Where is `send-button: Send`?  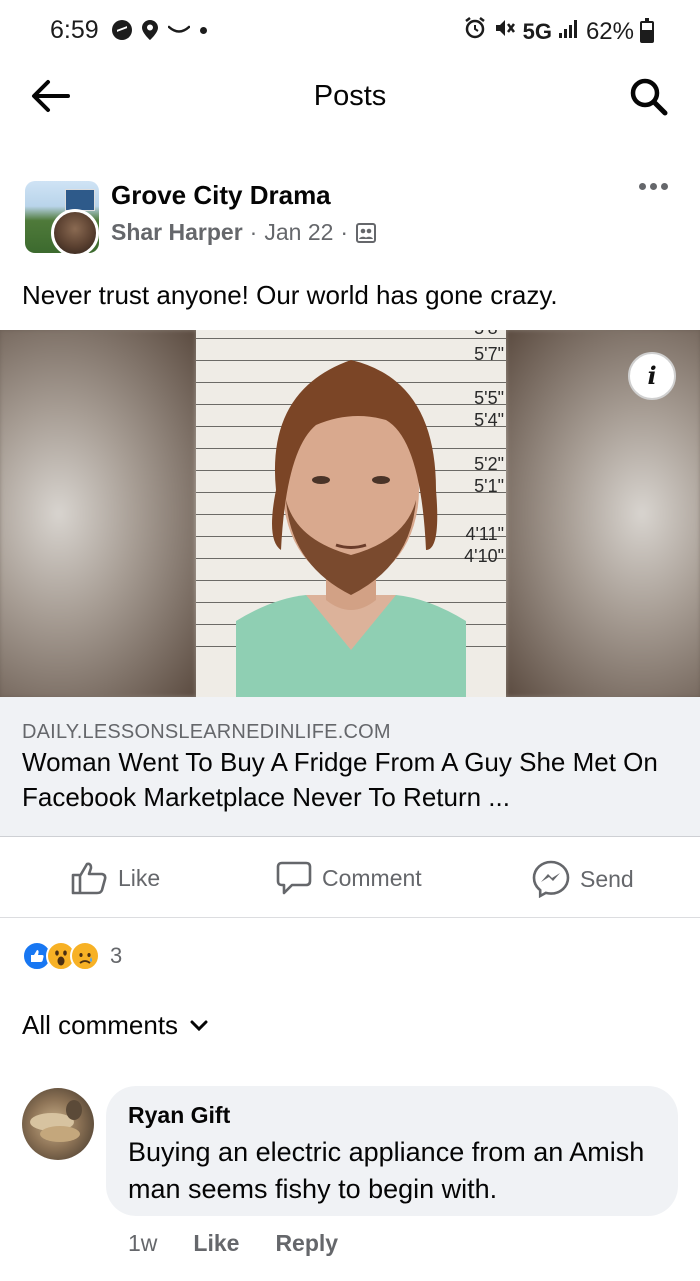
send-button: Send is located at coordinates (583, 879).